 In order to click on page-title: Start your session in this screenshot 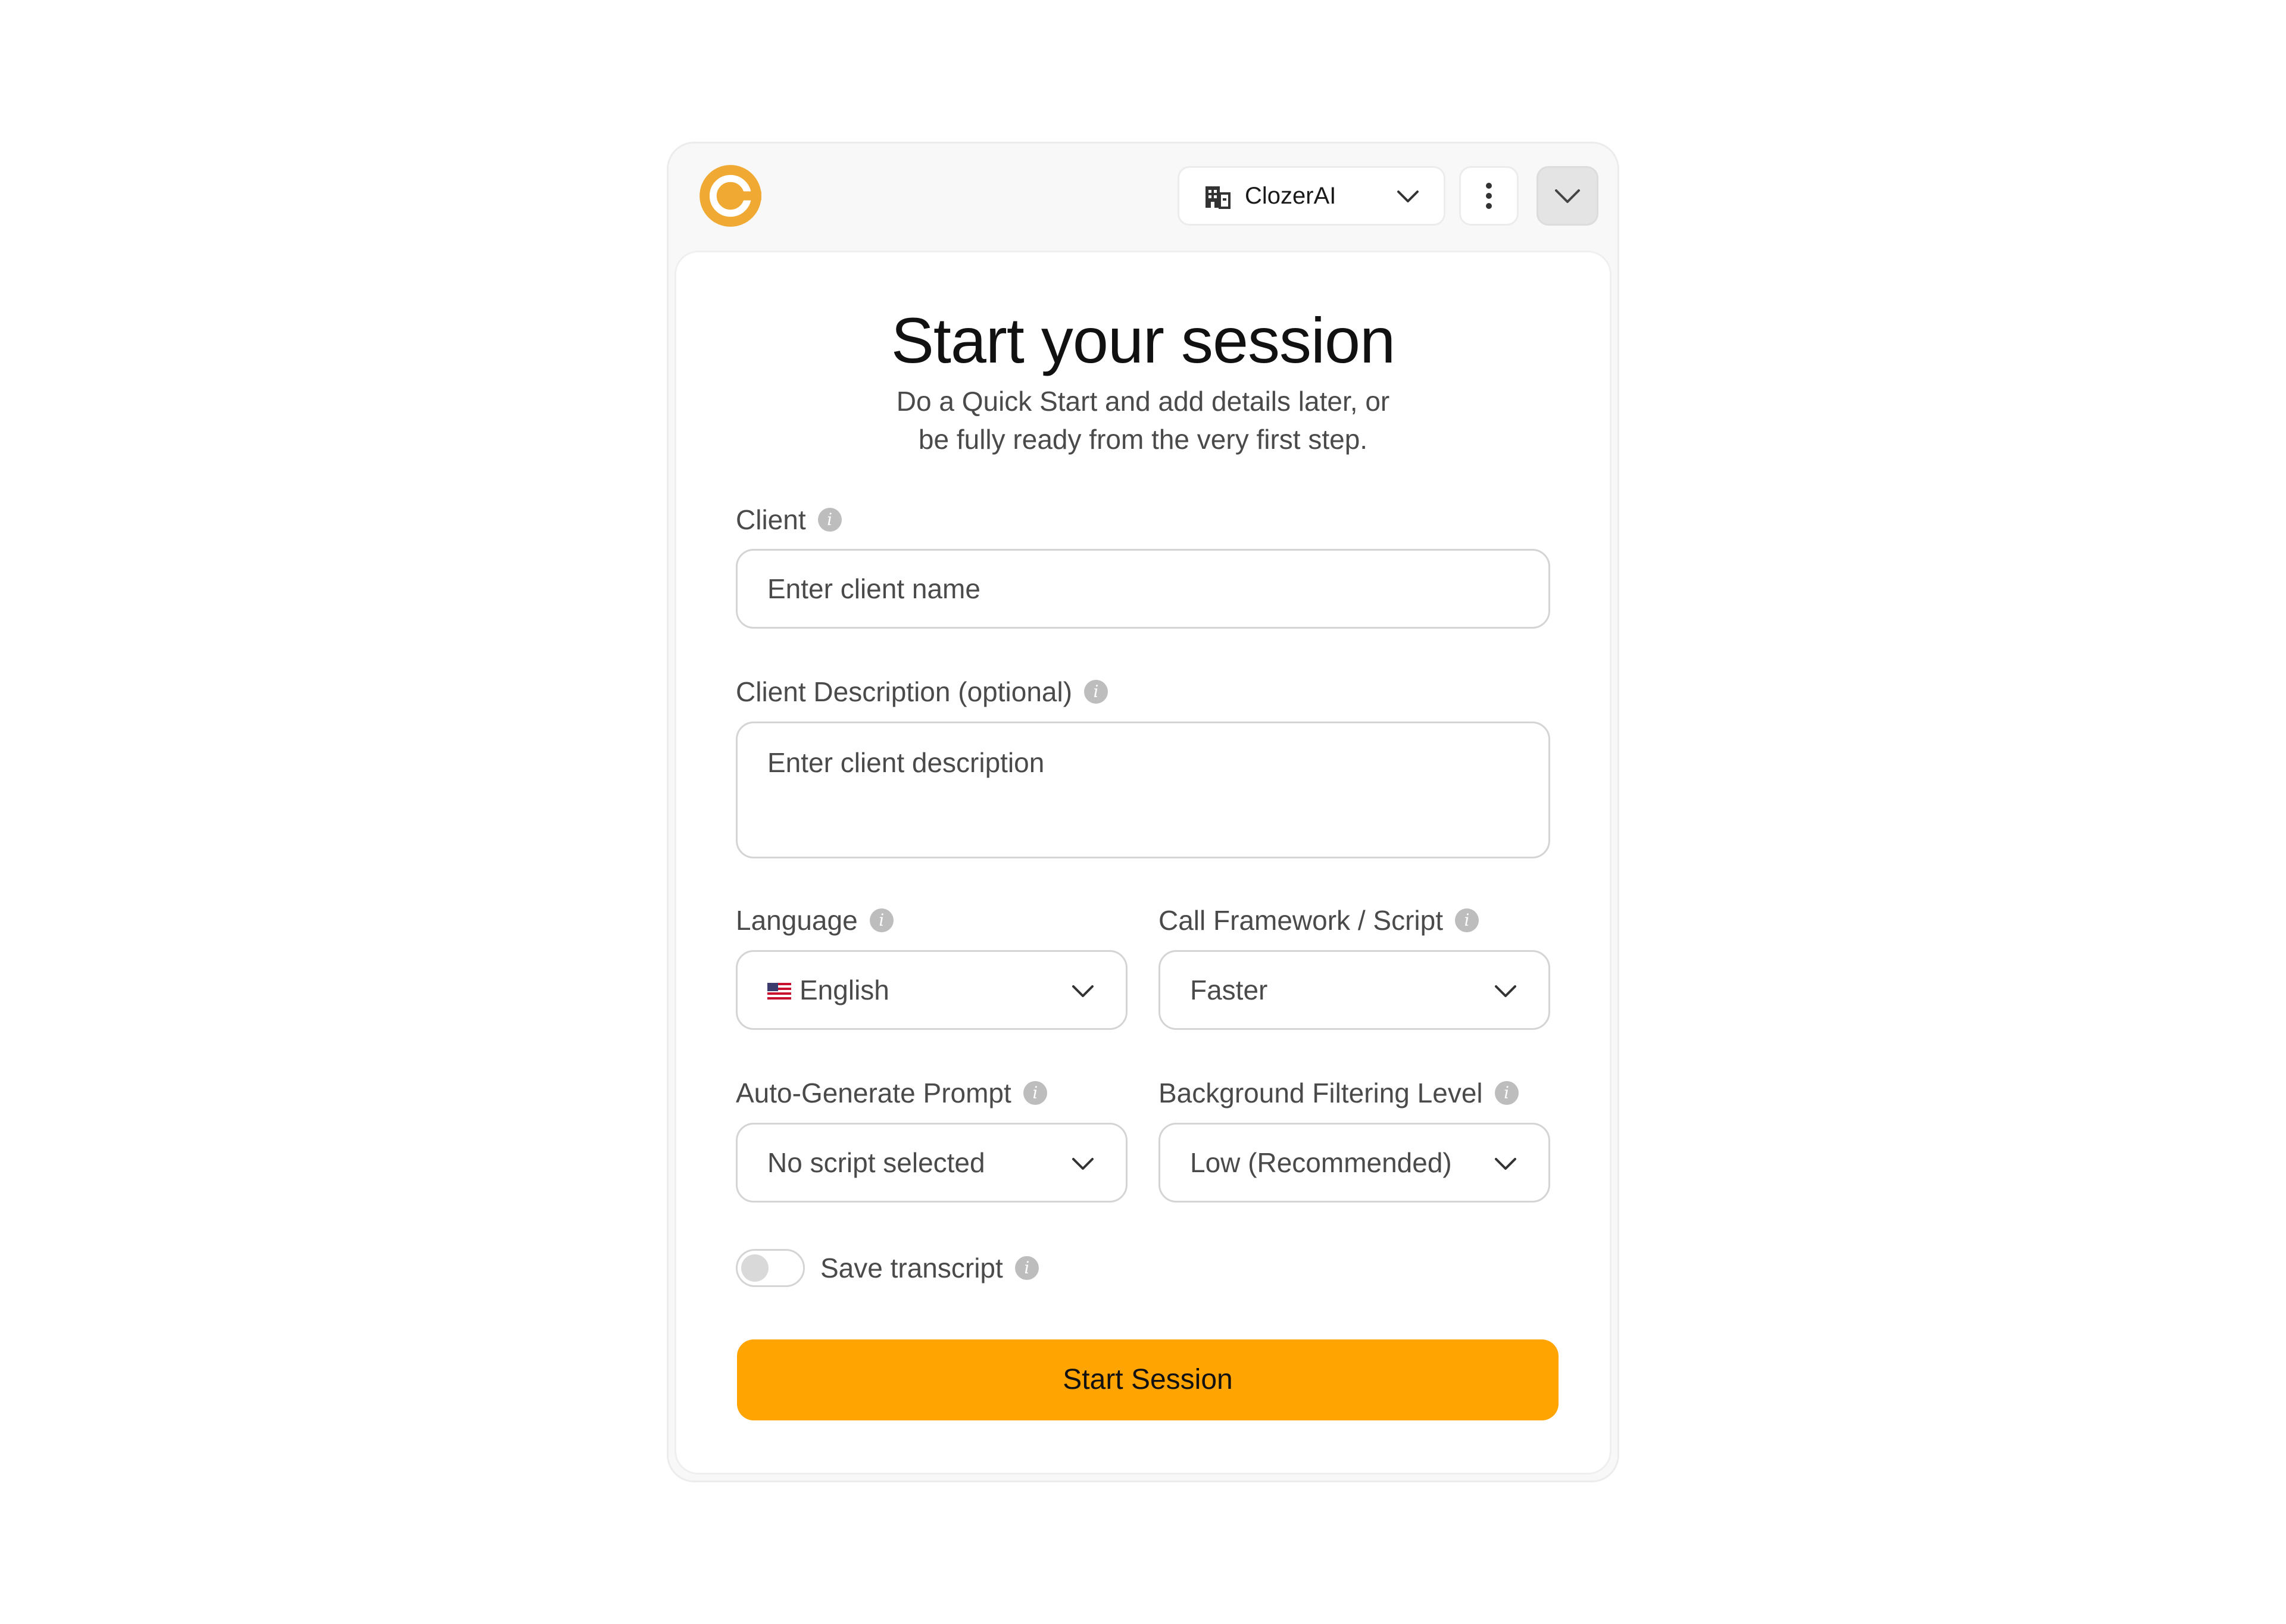, I will do `click(1143, 340)`.